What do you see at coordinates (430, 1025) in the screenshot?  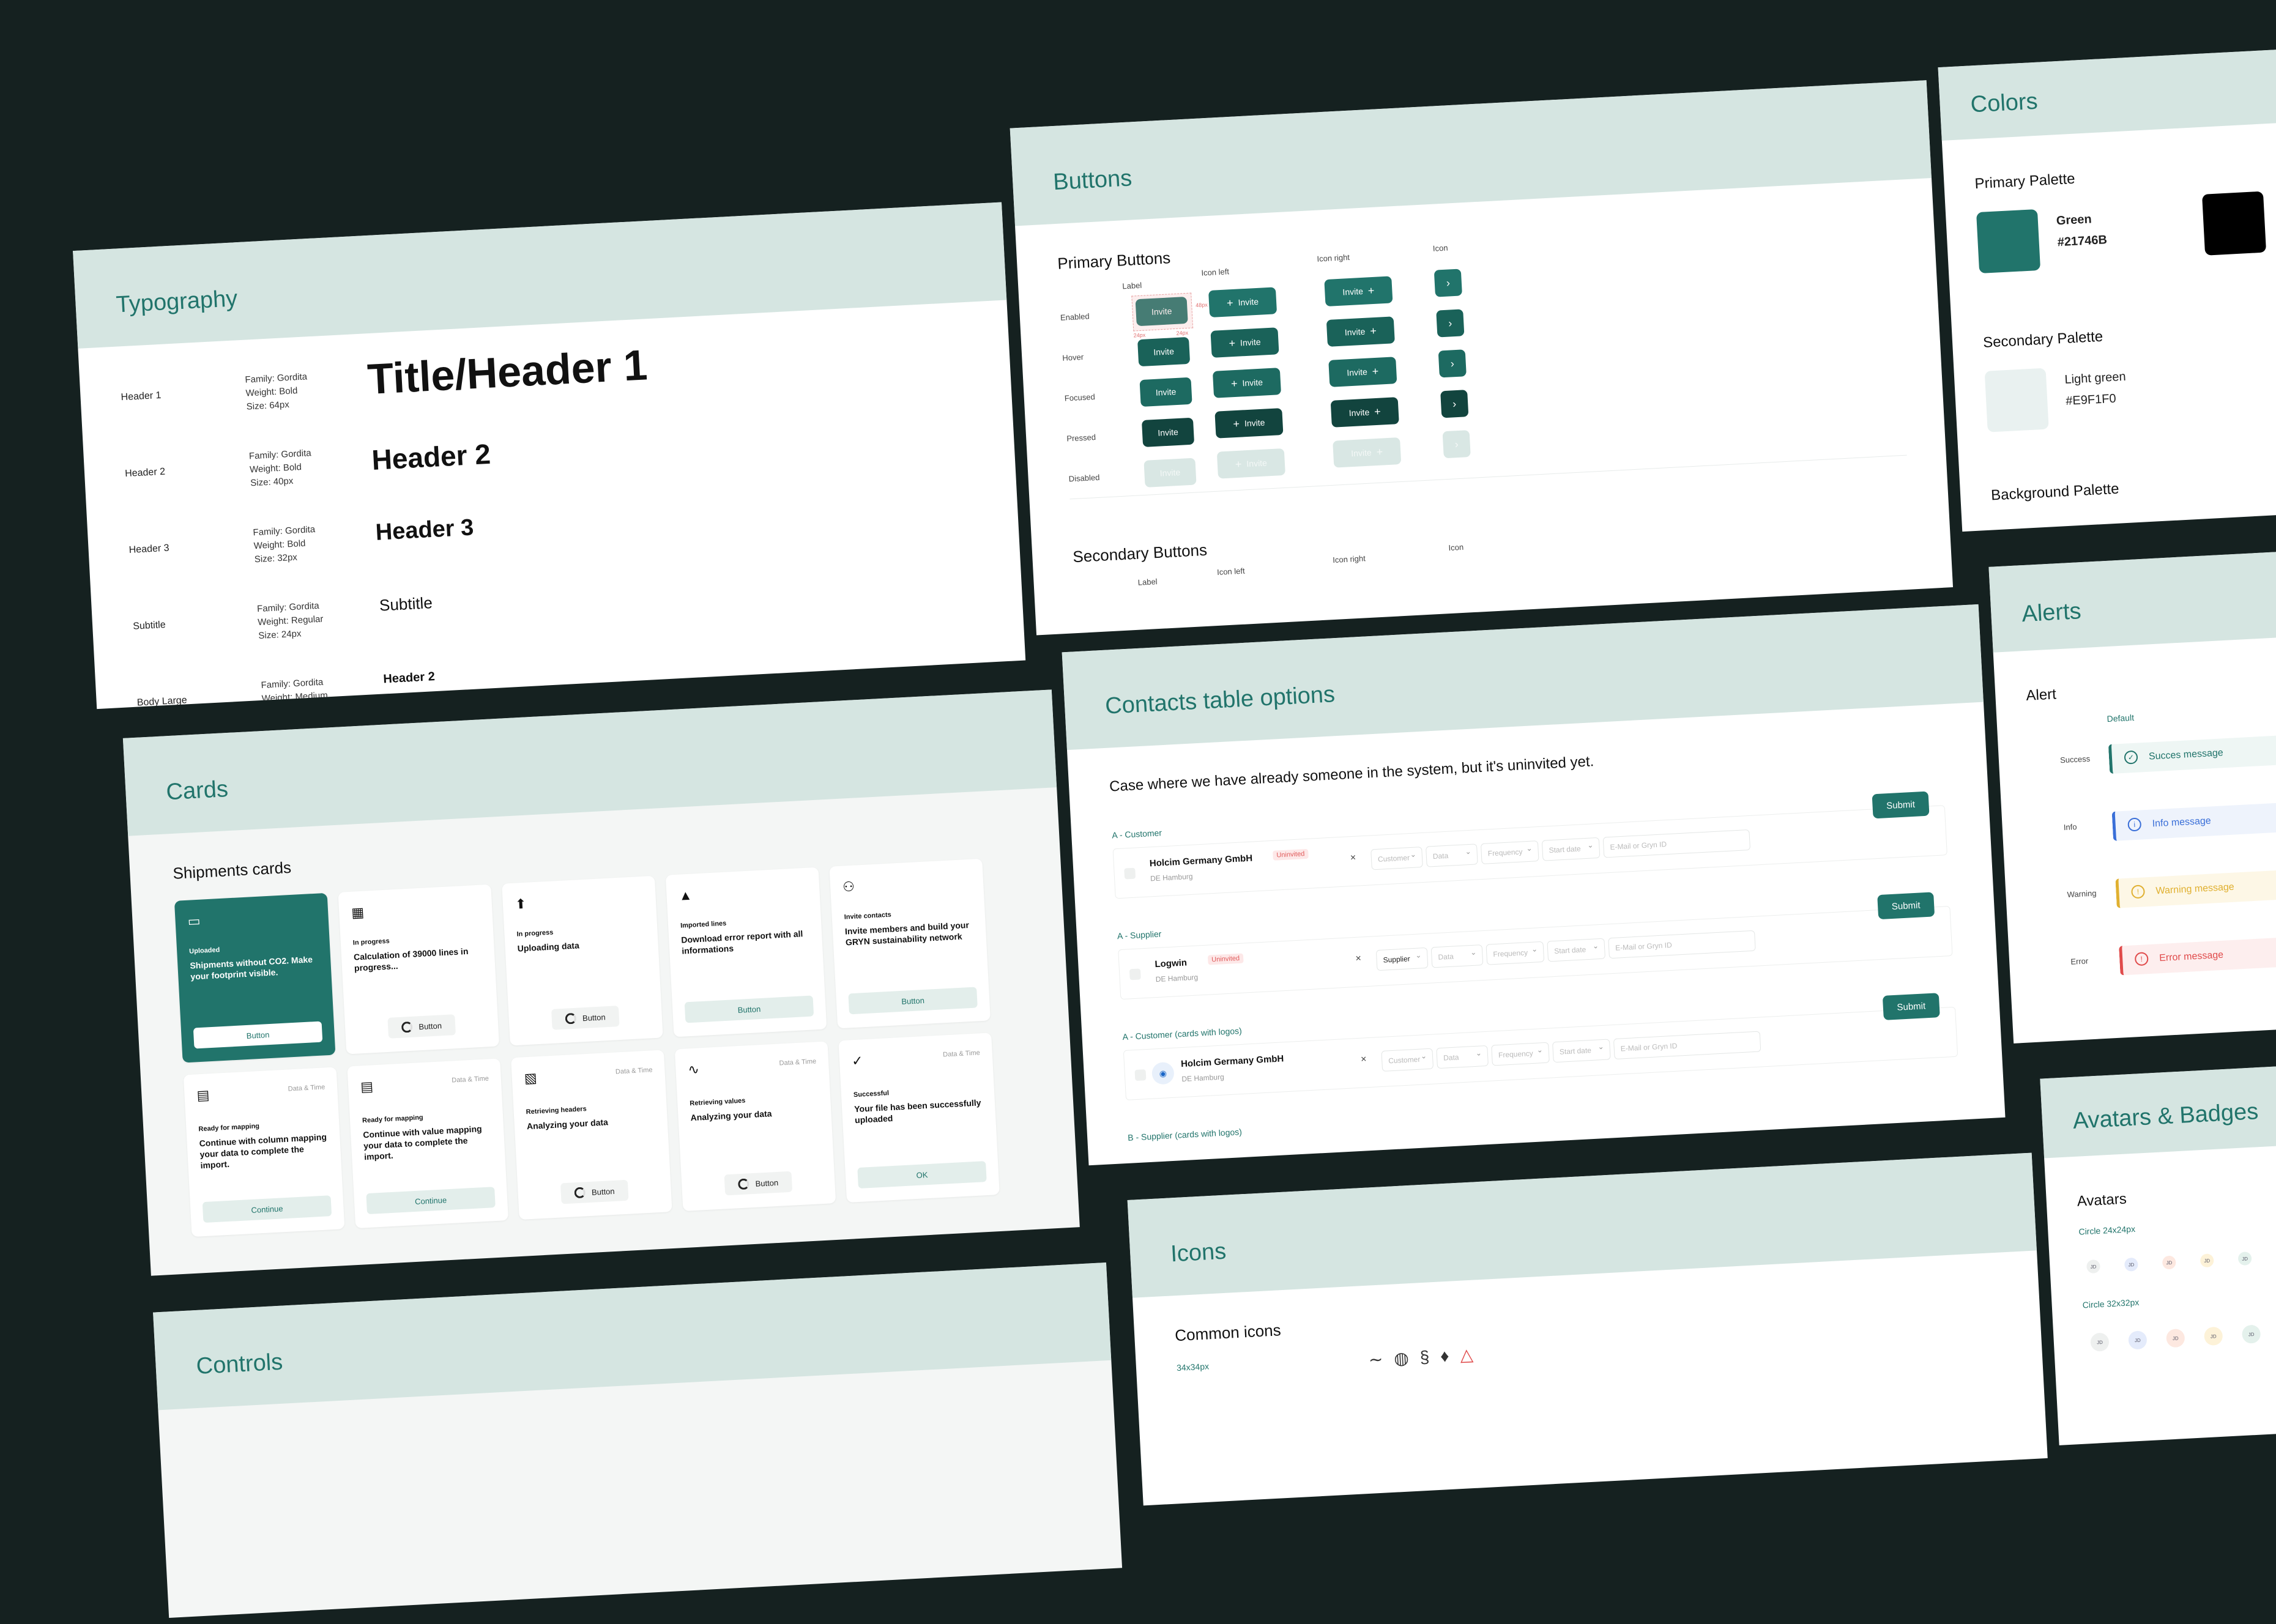 I see `card-button-label: Button` at bounding box center [430, 1025].